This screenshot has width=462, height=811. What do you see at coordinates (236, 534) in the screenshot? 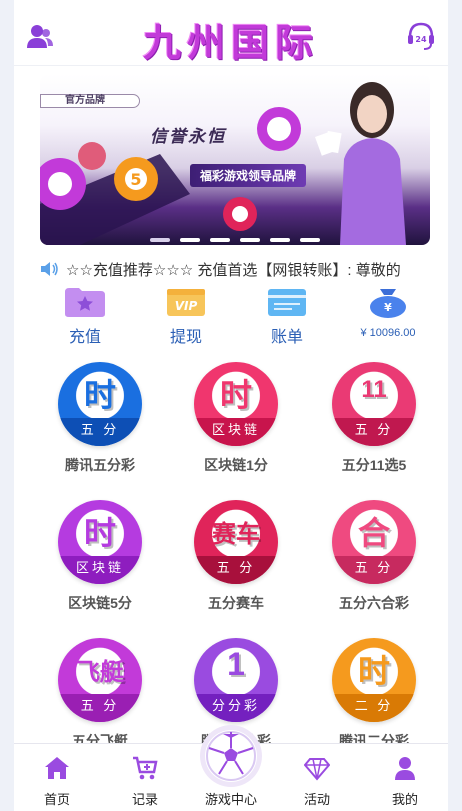
I see `game-ball-glyph: 赛车` at bounding box center [236, 534].